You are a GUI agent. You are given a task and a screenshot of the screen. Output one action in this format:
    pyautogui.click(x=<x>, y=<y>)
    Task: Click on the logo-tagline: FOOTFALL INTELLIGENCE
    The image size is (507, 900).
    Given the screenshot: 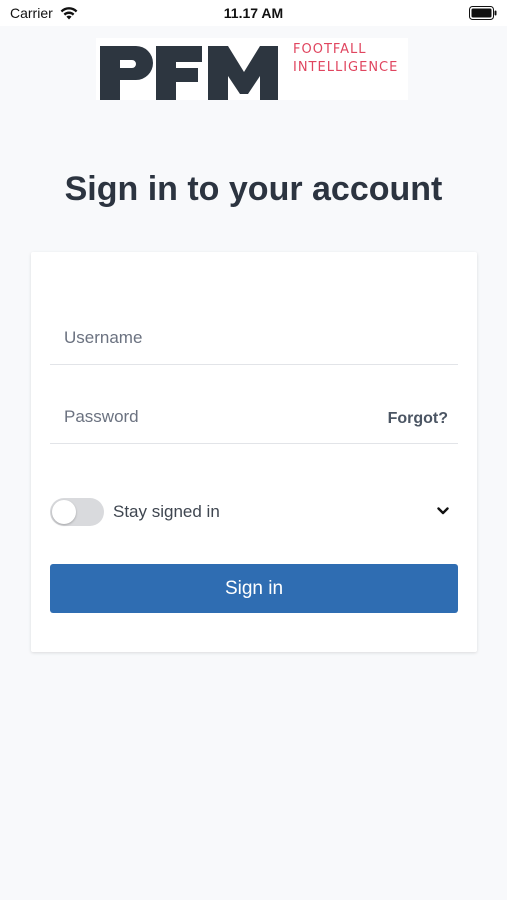 What is the action you would take?
    pyautogui.click(x=345, y=59)
    